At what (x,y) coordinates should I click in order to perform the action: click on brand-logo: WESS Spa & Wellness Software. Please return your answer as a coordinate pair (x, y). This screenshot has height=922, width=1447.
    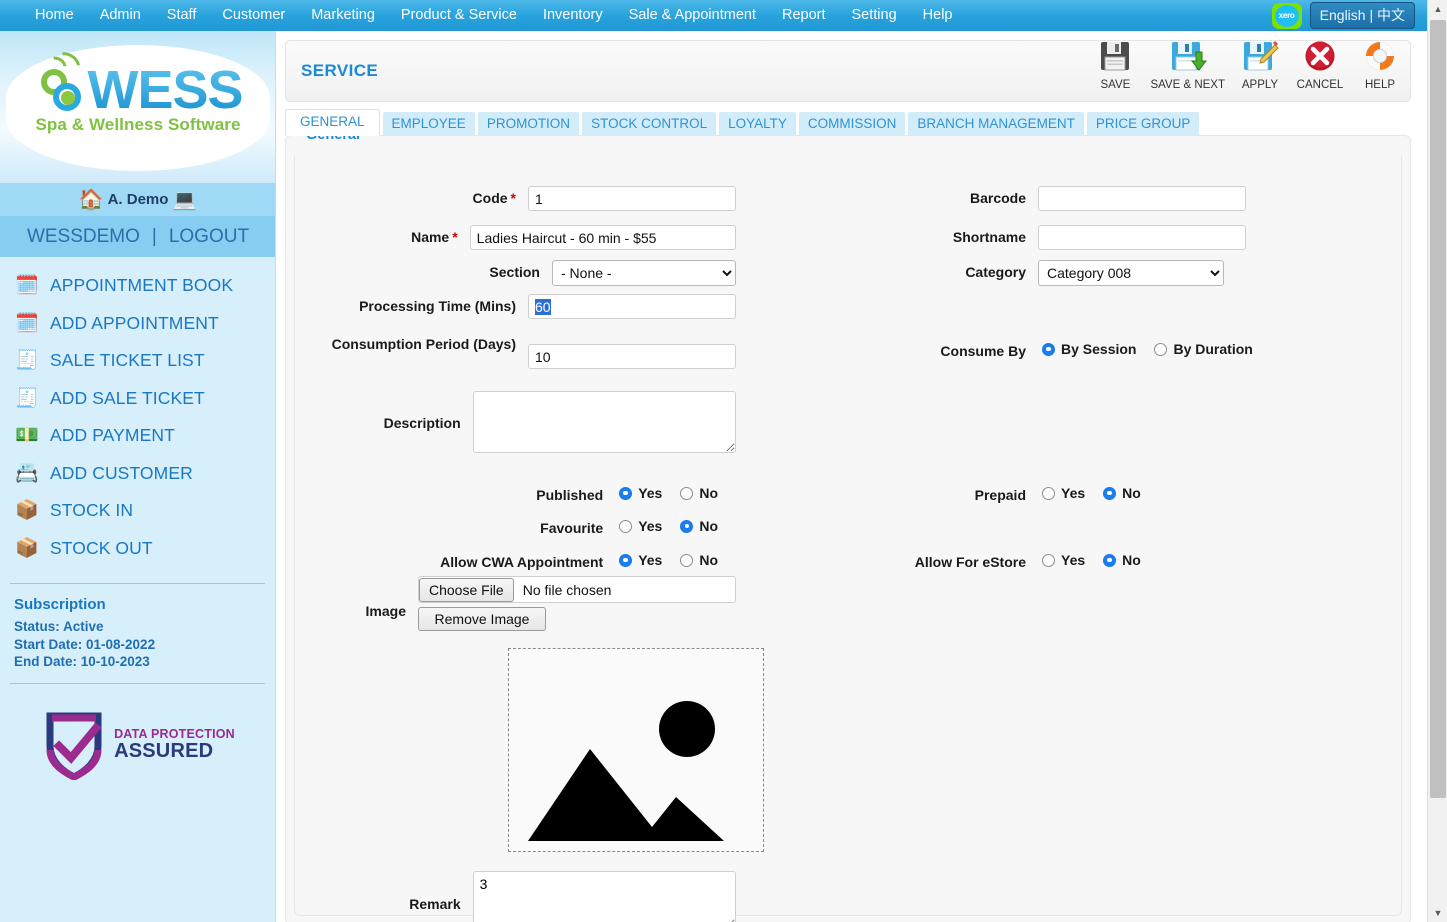
    Looking at the image, I should click on (137, 107).